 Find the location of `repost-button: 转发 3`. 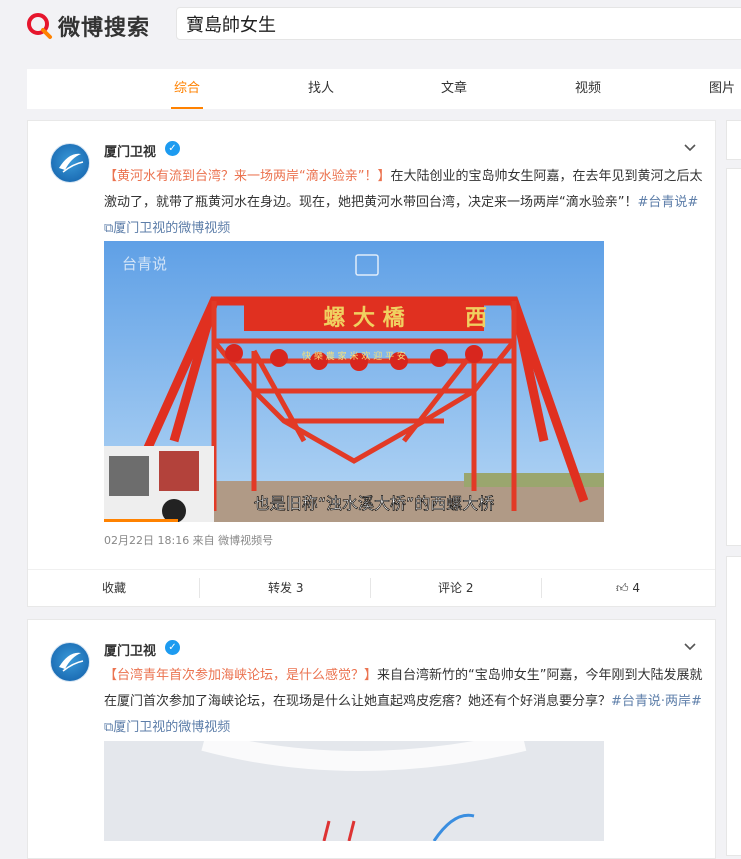

repost-button: 转发 3 is located at coordinates (285, 588).